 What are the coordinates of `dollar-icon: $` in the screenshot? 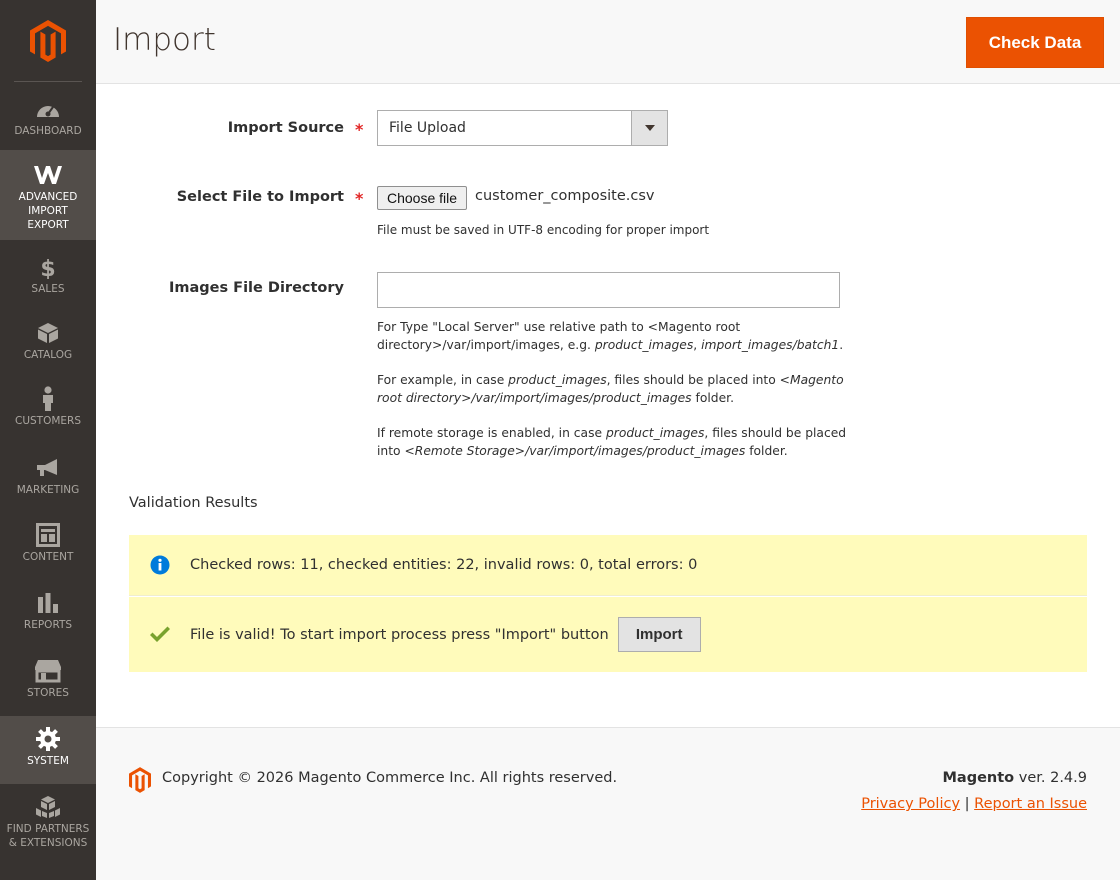 It's located at (48, 267).